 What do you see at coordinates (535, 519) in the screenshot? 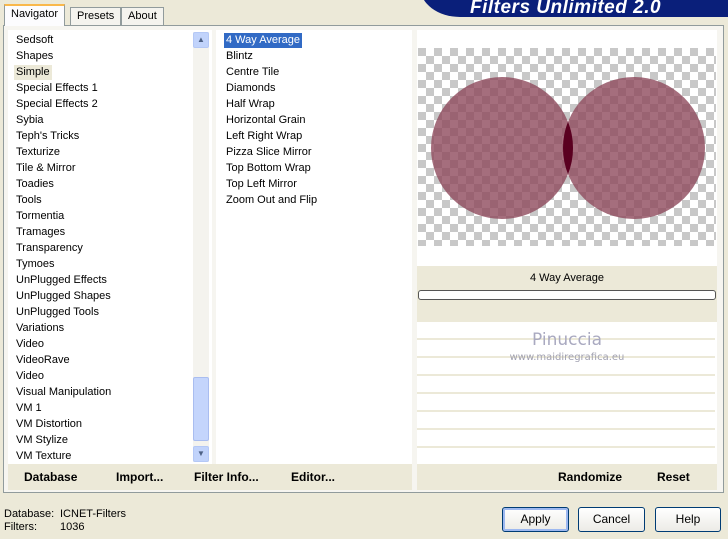
I see `apply-button: Apply` at bounding box center [535, 519].